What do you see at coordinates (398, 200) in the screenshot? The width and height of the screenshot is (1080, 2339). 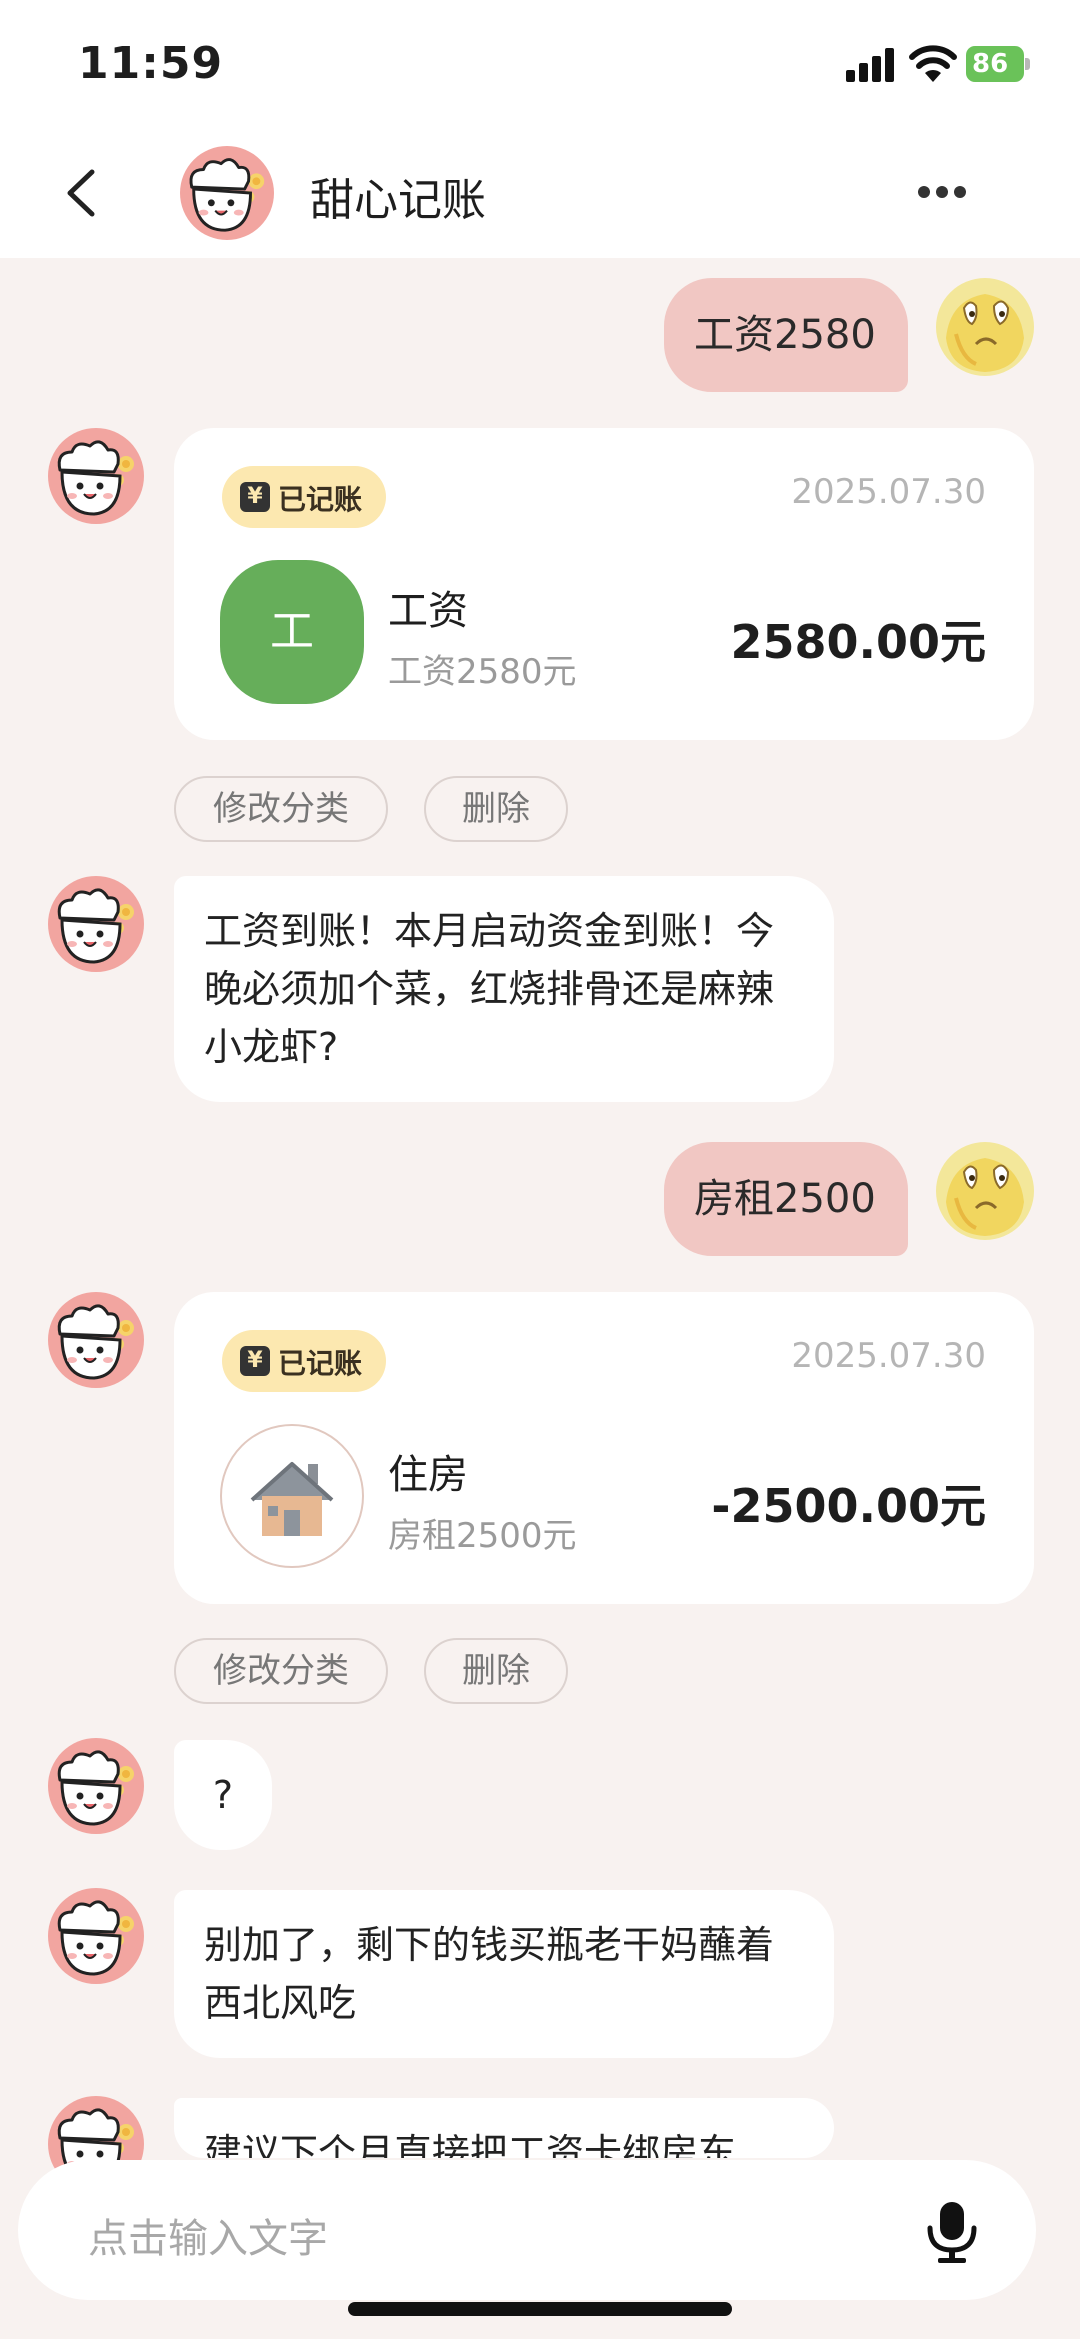 I see `page-title: 甜心记账` at bounding box center [398, 200].